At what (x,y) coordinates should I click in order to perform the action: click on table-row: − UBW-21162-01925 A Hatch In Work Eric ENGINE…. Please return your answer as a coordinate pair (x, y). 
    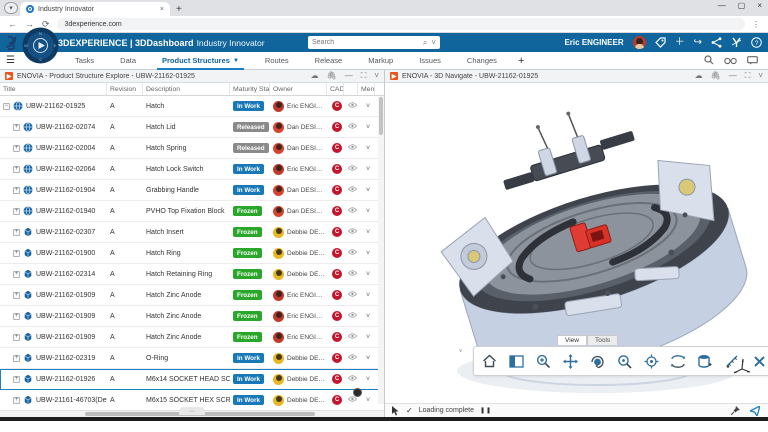
    Looking at the image, I should click on (192, 106).